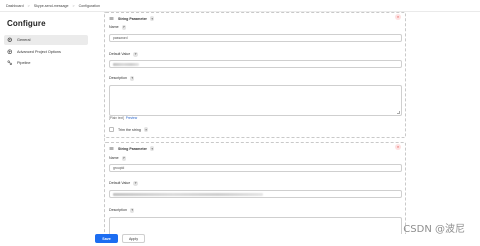  What do you see at coordinates (133, 238) in the screenshot?
I see `apply-button: Apply` at bounding box center [133, 238].